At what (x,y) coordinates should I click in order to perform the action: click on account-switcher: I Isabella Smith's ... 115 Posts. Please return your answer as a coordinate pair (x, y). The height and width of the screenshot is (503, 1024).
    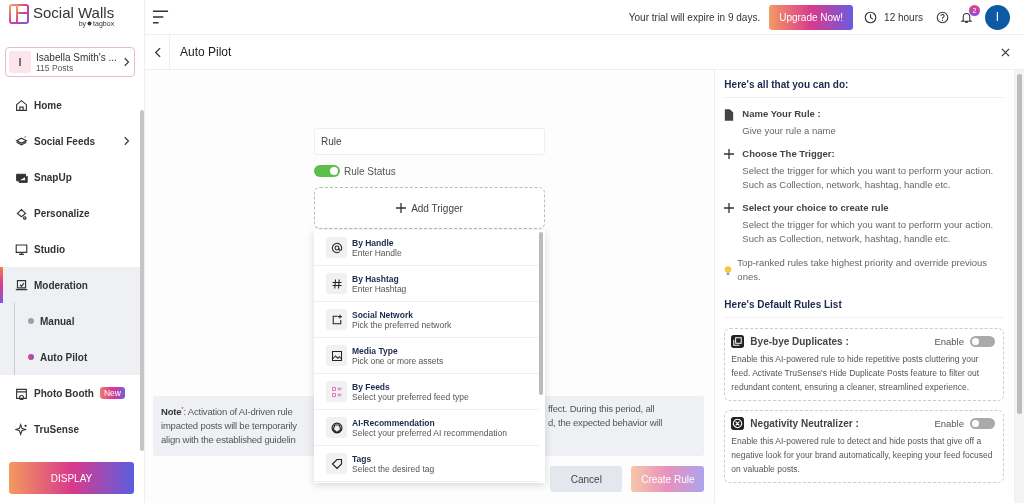
    Looking at the image, I should click on (70, 62).